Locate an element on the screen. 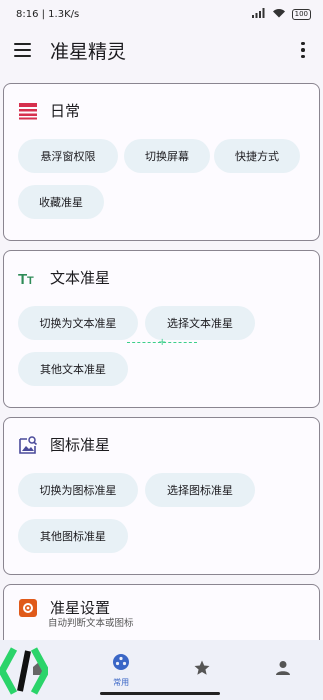 This screenshot has width=323, height=700. chip-other-text: 其他文本准星 is located at coordinates (73, 369).